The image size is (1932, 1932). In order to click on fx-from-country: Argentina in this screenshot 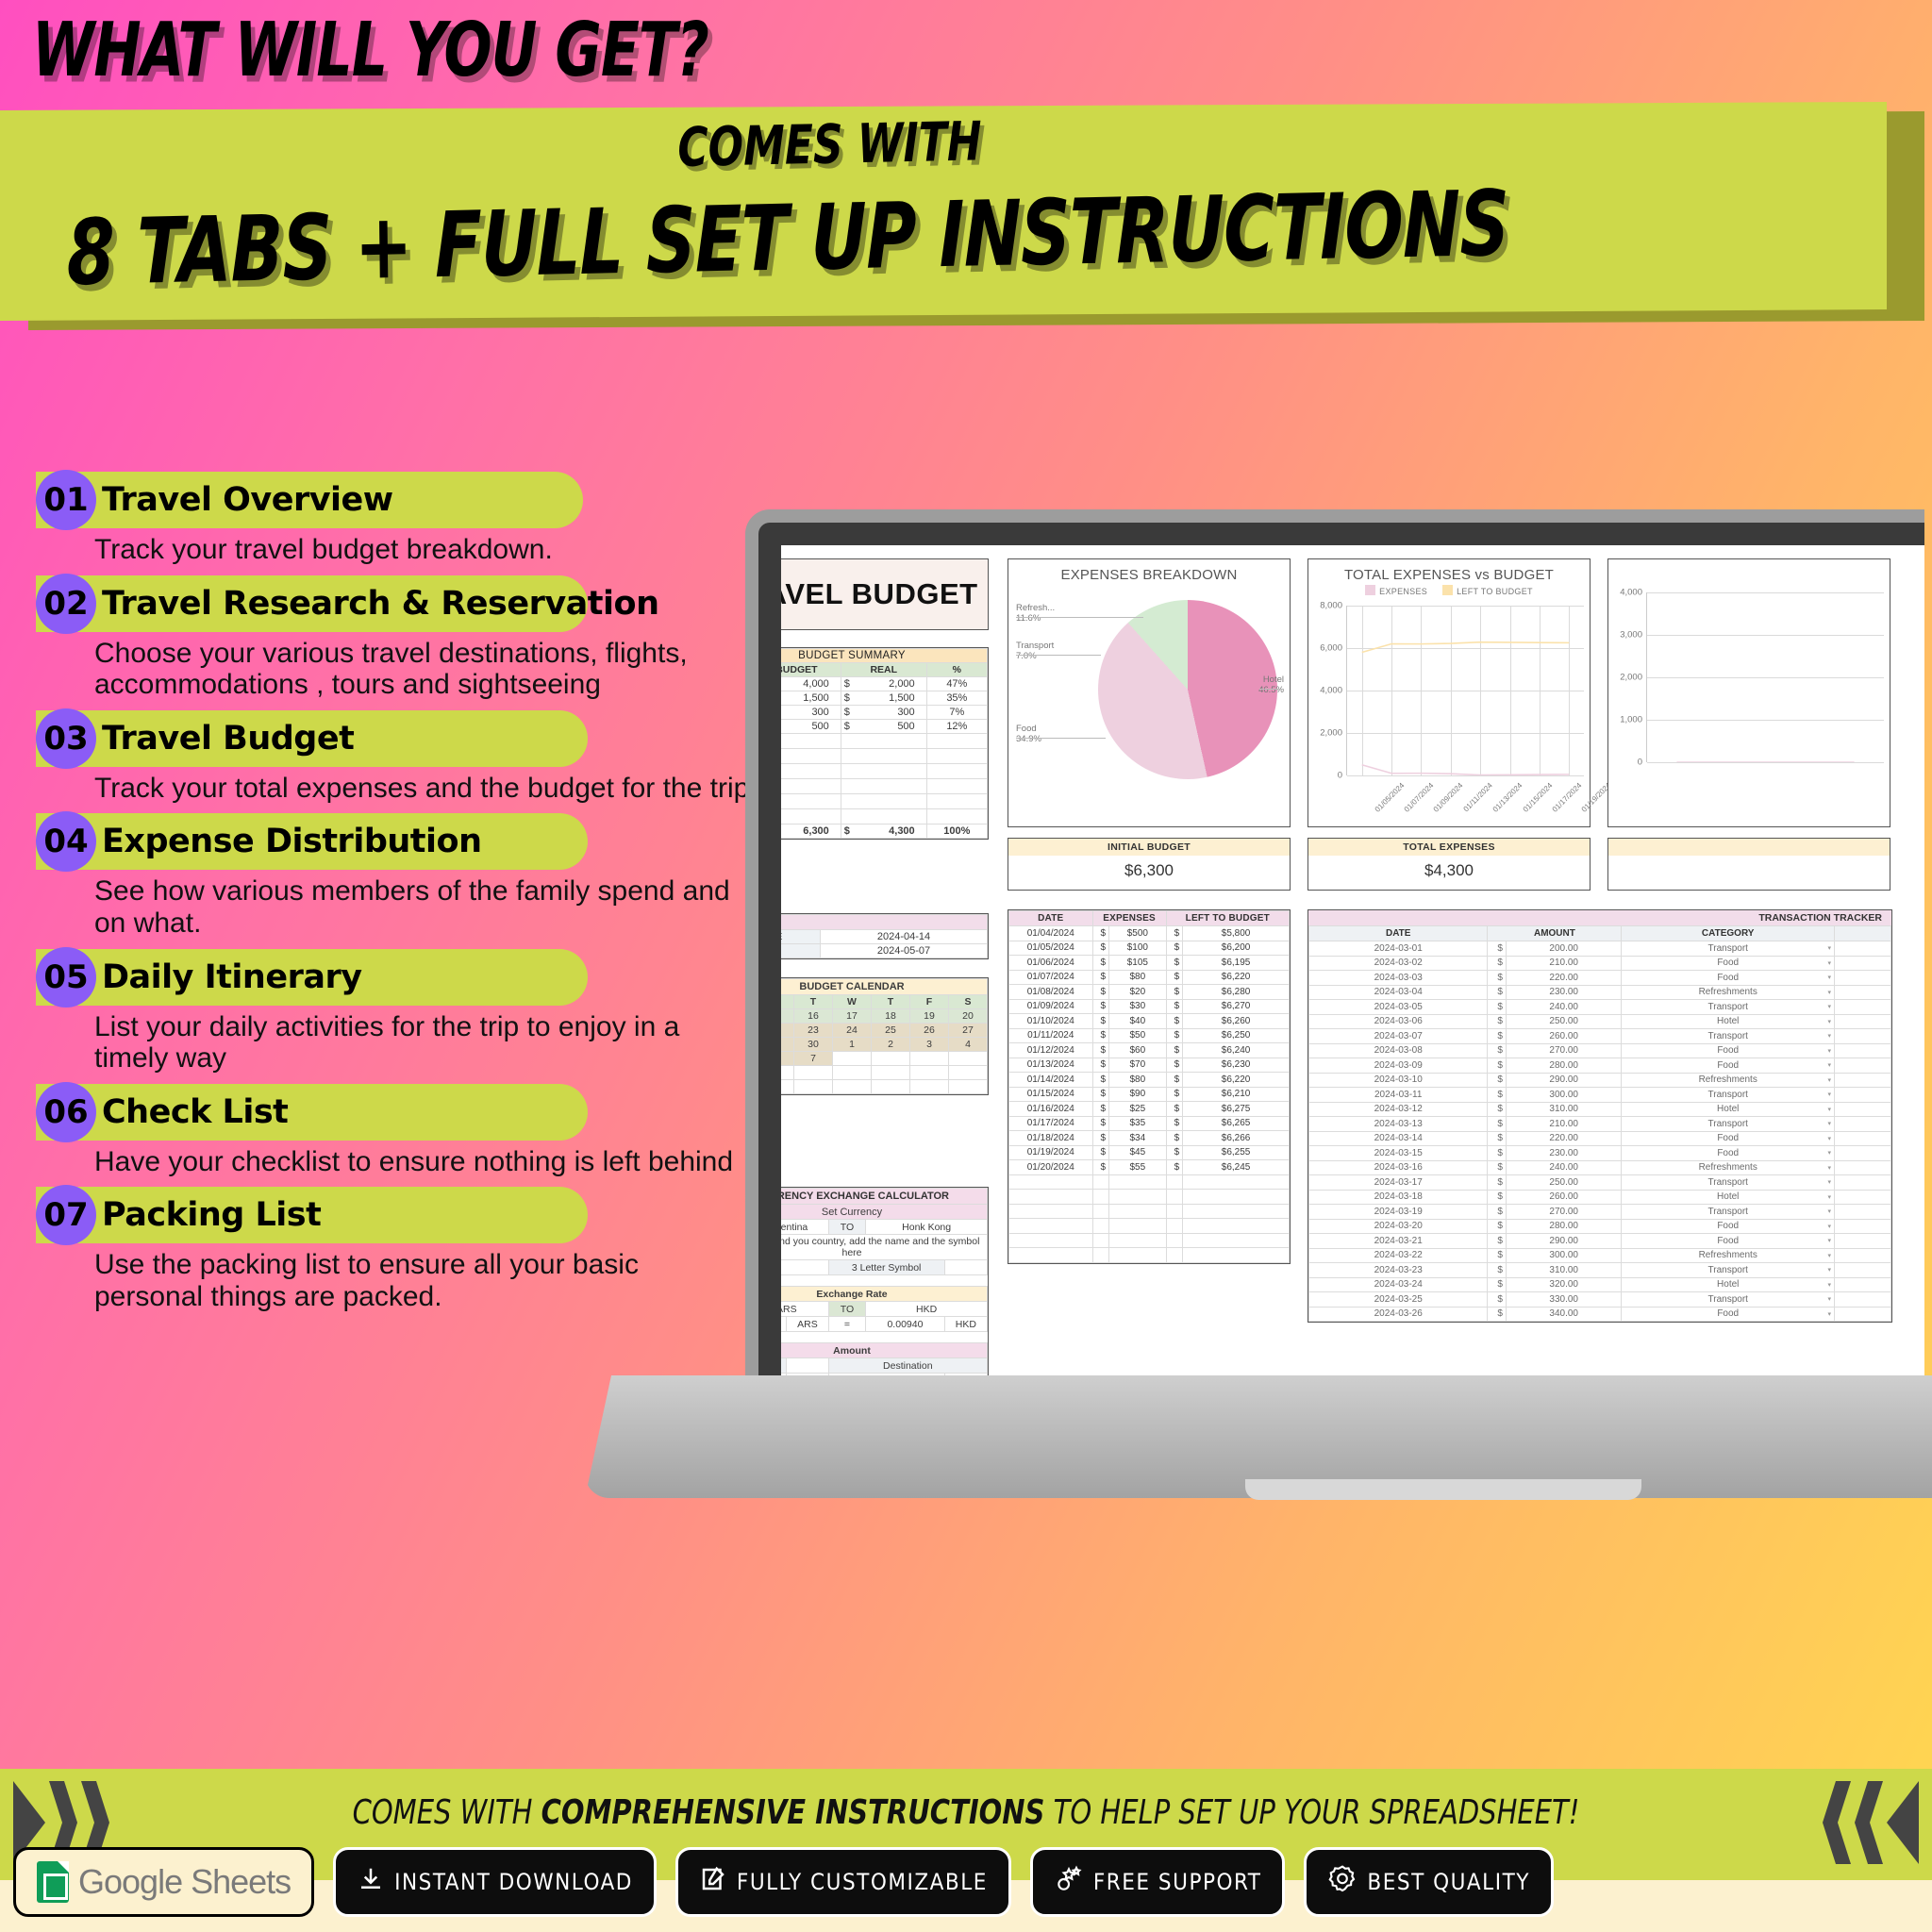, I will do `click(805, 1227)`.